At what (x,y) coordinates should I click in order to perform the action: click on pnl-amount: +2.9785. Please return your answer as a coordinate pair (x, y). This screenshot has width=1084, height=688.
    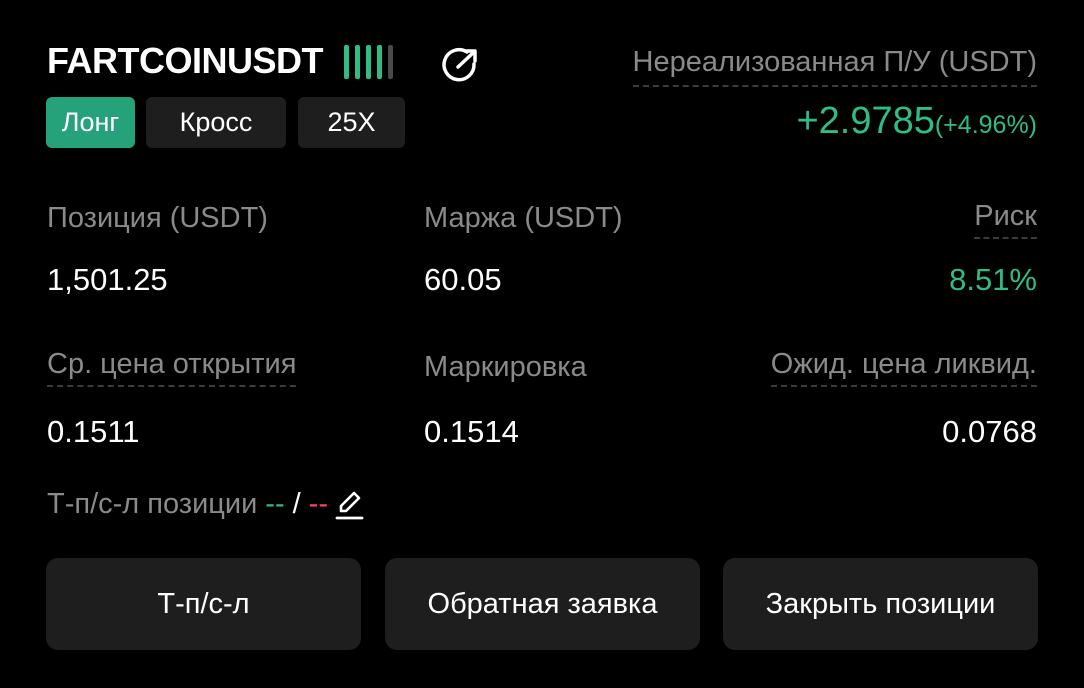
    Looking at the image, I should click on (865, 121).